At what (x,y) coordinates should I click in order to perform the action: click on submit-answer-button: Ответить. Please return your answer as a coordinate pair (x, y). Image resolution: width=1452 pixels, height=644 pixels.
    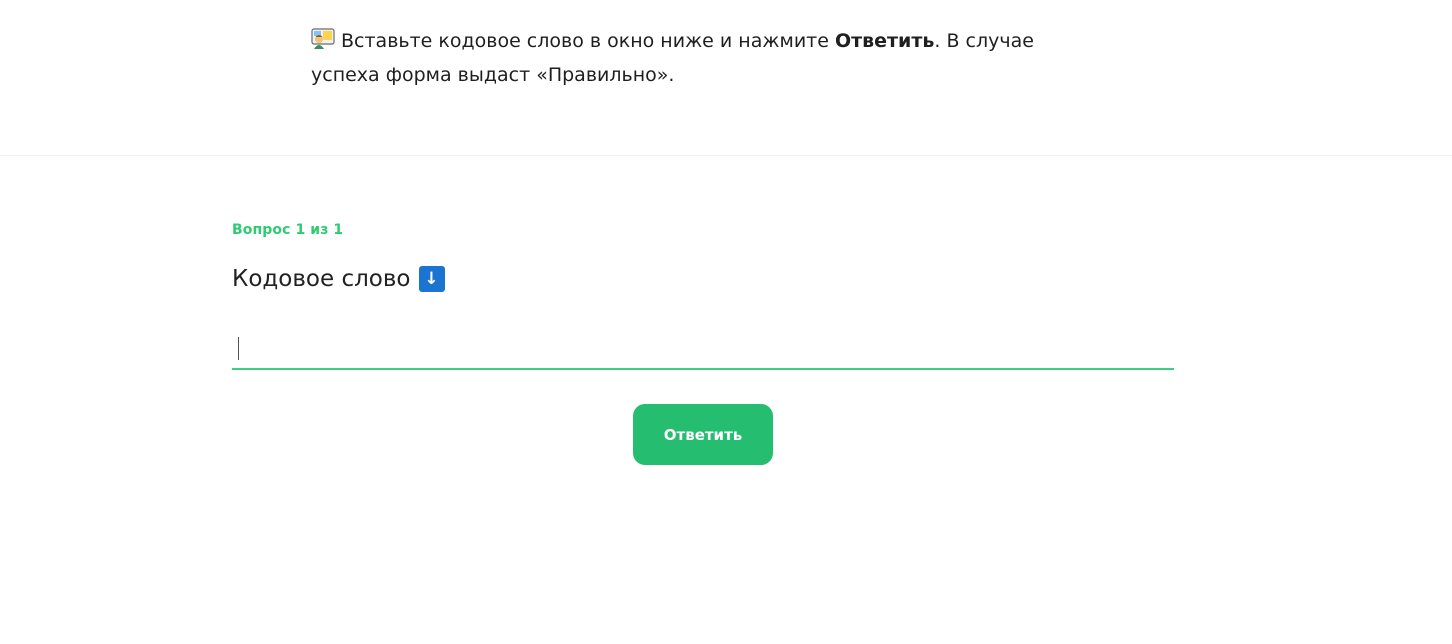
    Looking at the image, I should click on (703, 434).